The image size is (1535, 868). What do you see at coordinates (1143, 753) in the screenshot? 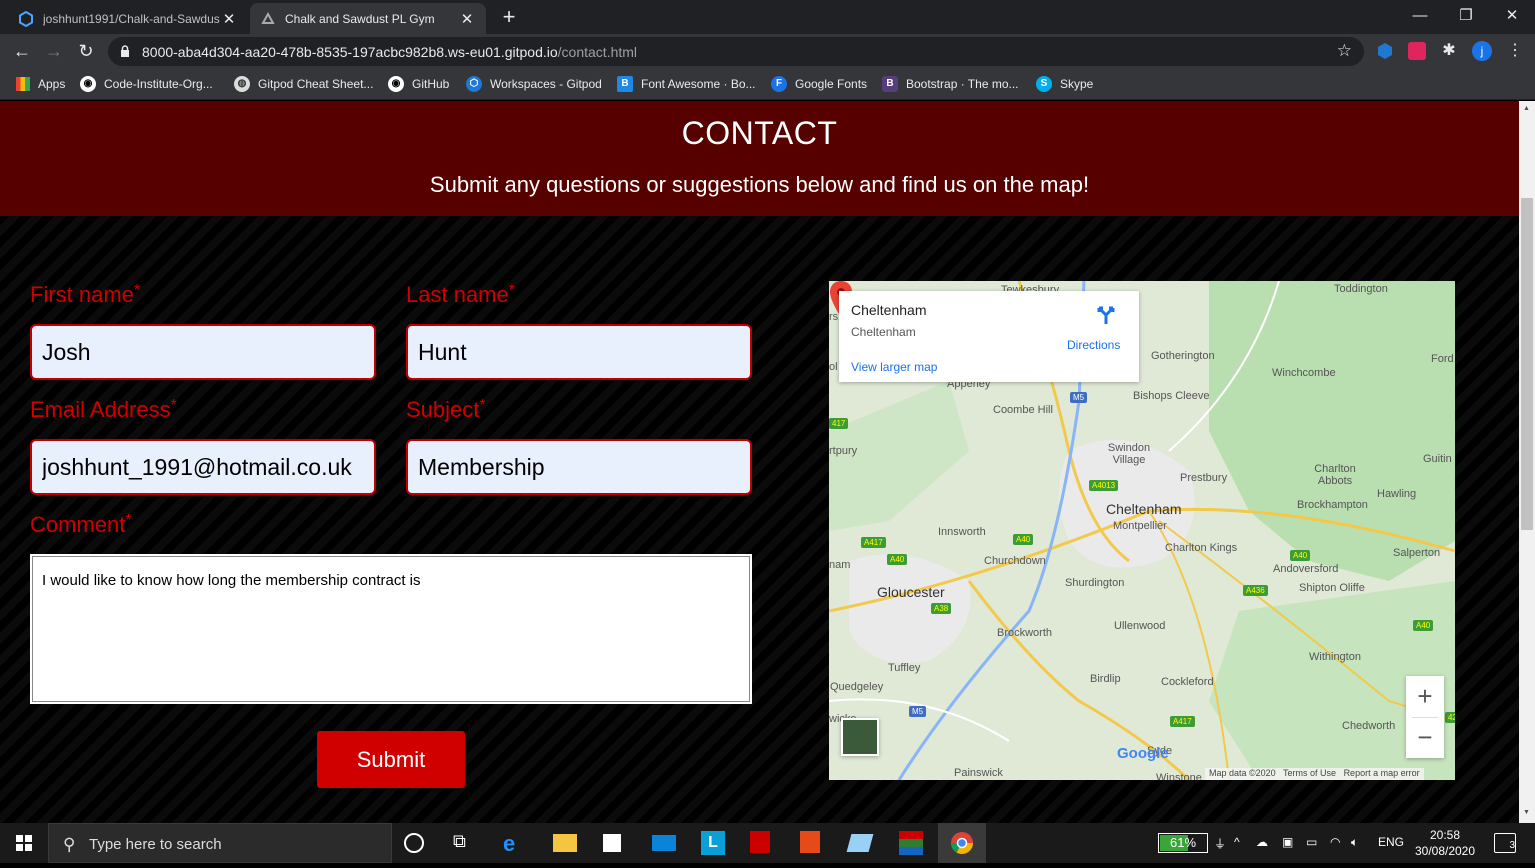
I see `google-logo: Google` at bounding box center [1143, 753].